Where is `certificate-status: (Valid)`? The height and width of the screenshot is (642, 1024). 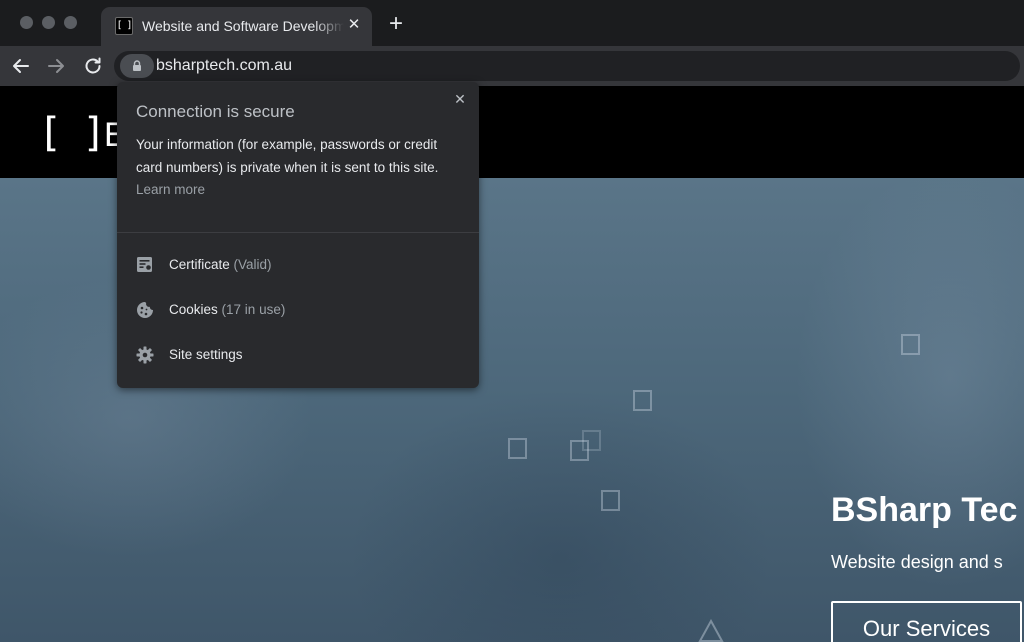 certificate-status: (Valid) is located at coordinates (252, 264).